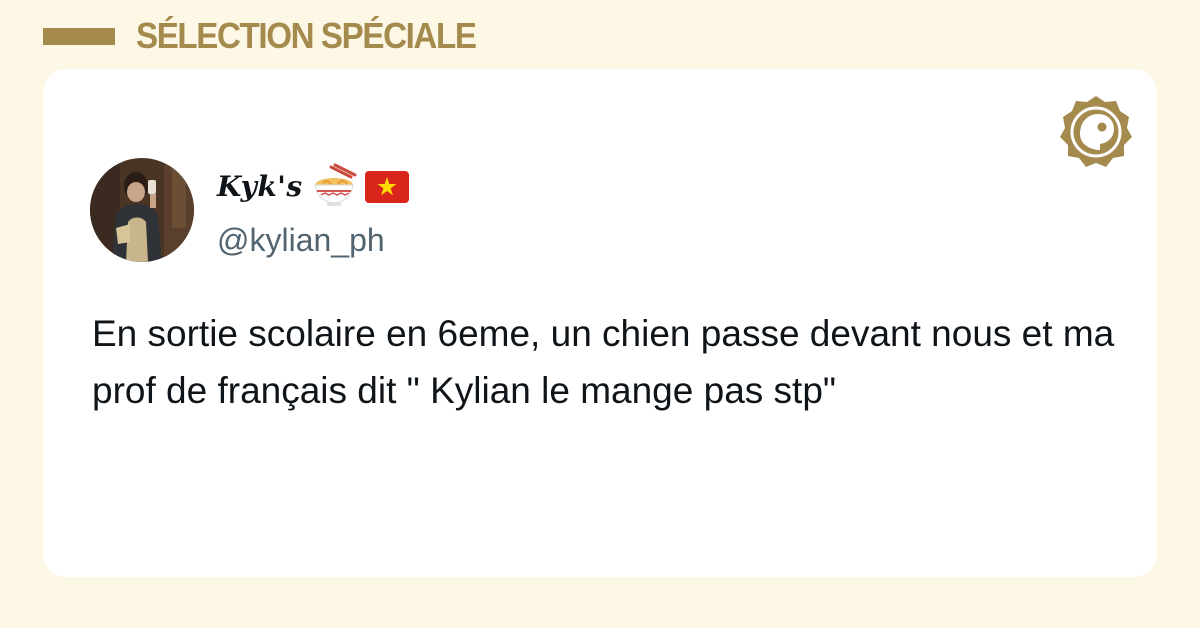  I want to click on author-row: Kyk's, so click(313, 186).